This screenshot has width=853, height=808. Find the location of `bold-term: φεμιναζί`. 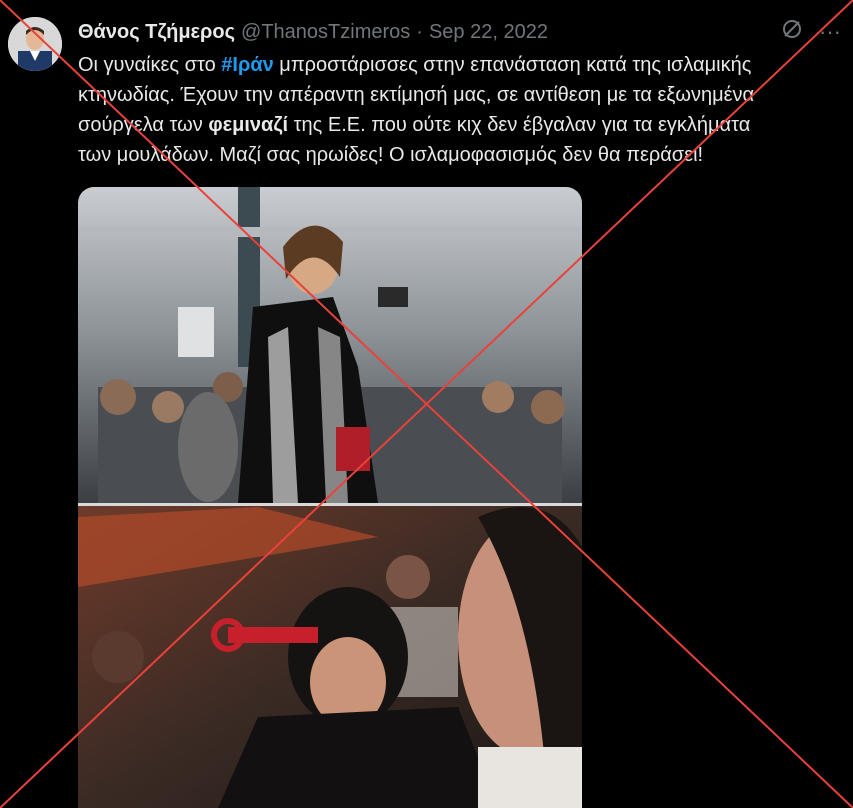

bold-term: φεμιναζί is located at coordinates (248, 125).